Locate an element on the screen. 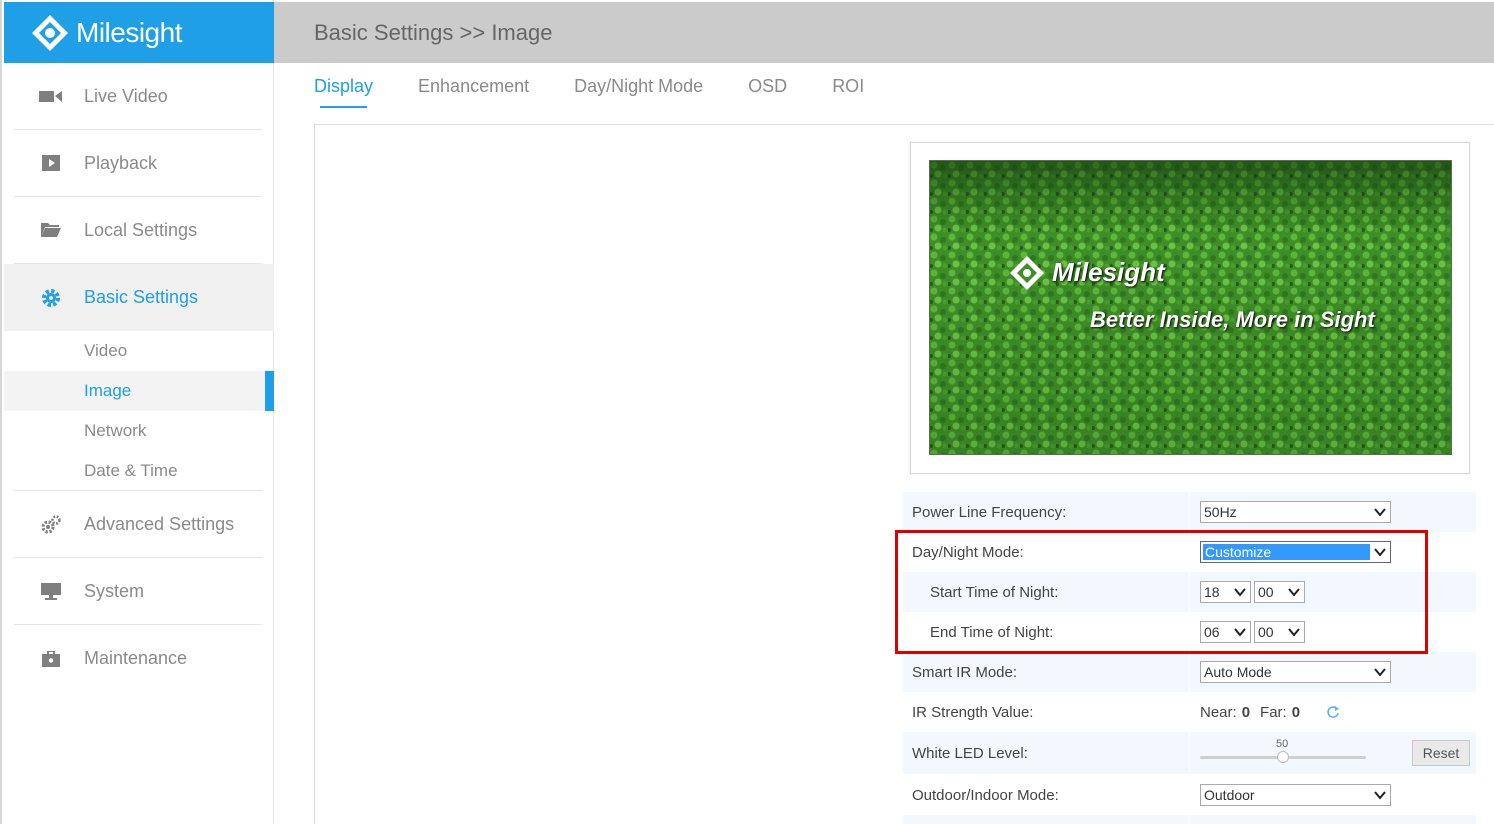 The height and width of the screenshot is (824, 1494). slider-thumb is located at coordinates (1283, 757).